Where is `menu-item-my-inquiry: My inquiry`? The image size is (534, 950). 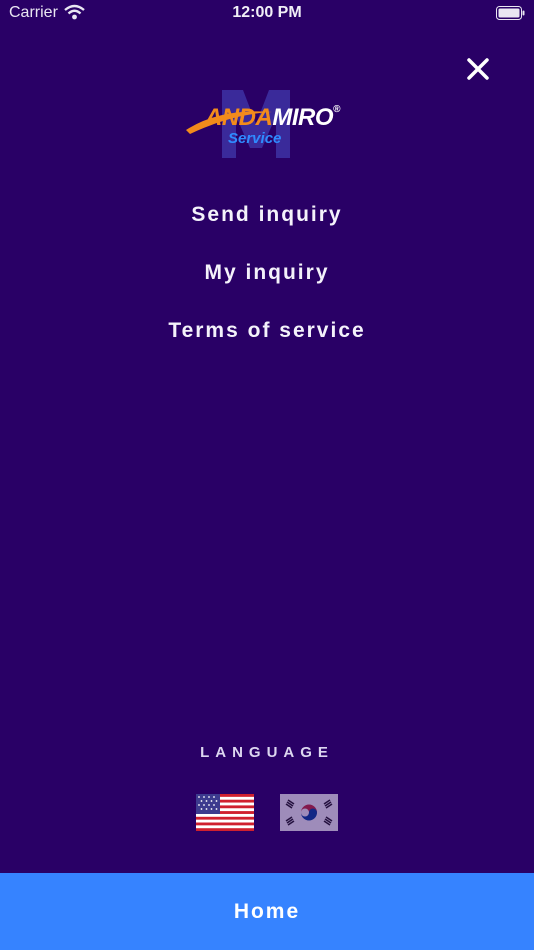 menu-item-my-inquiry: My inquiry is located at coordinates (267, 287).